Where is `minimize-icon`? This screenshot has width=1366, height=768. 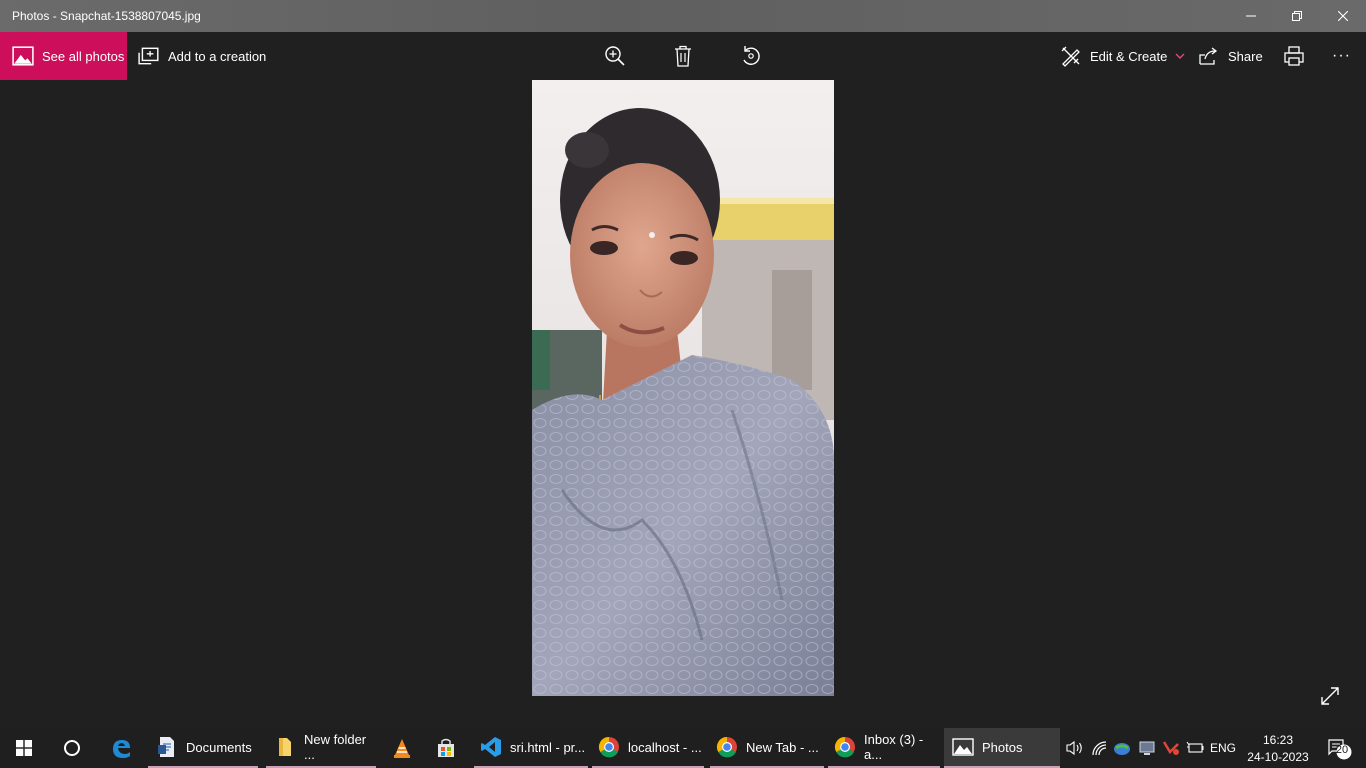 minimize-icon is located at coordinates (1251, 16).